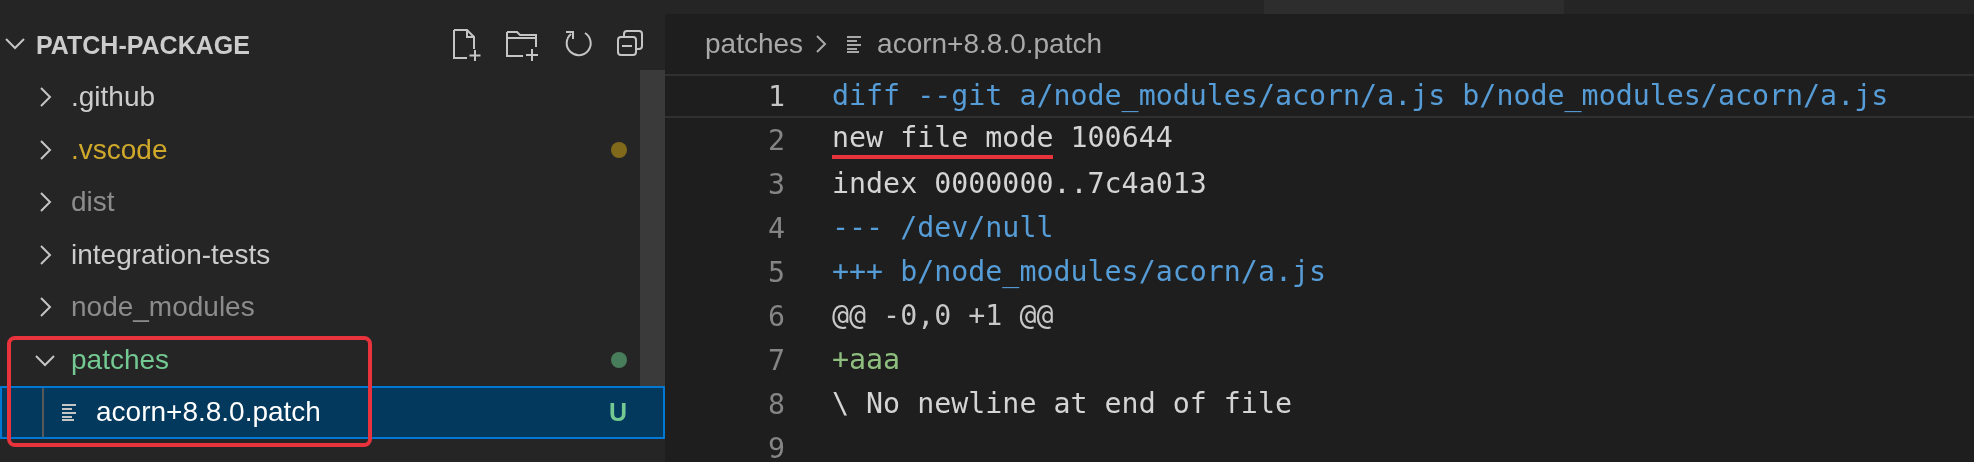 The width and height of the screenshot is (1974, 462). I want to click on folder-item: dist, so click(332, 202).